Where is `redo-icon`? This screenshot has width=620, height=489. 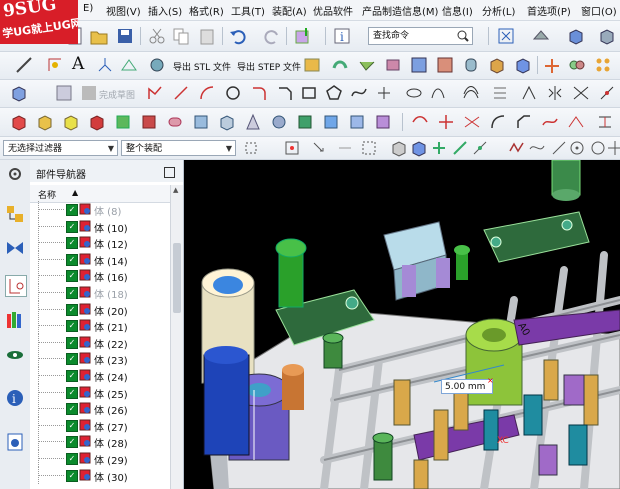 redo-icon is located at coordinates (272, 36).